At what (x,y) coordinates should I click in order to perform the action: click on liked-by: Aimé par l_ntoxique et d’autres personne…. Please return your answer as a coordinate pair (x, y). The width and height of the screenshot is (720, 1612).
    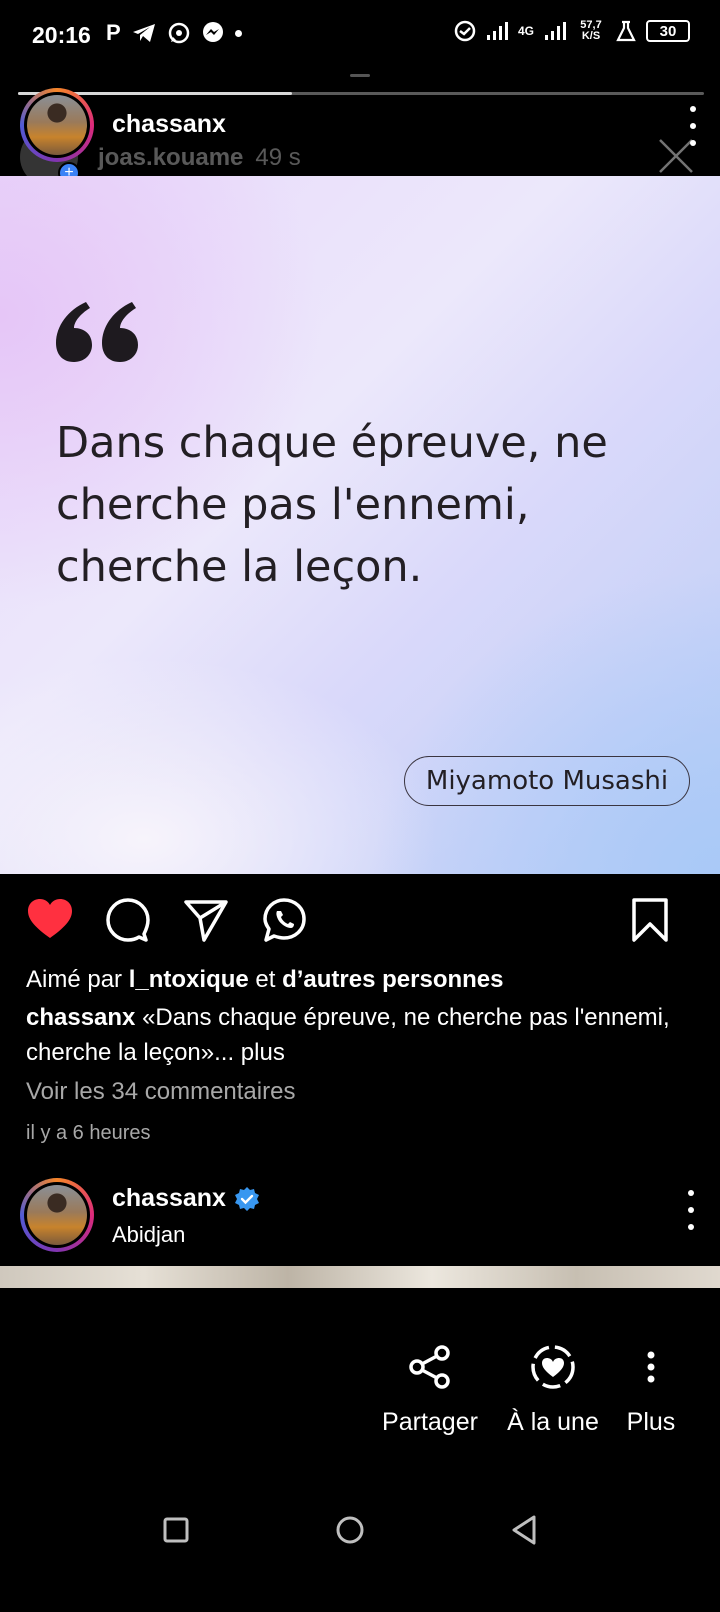
    Looking at the image, I should click on (265, 980).